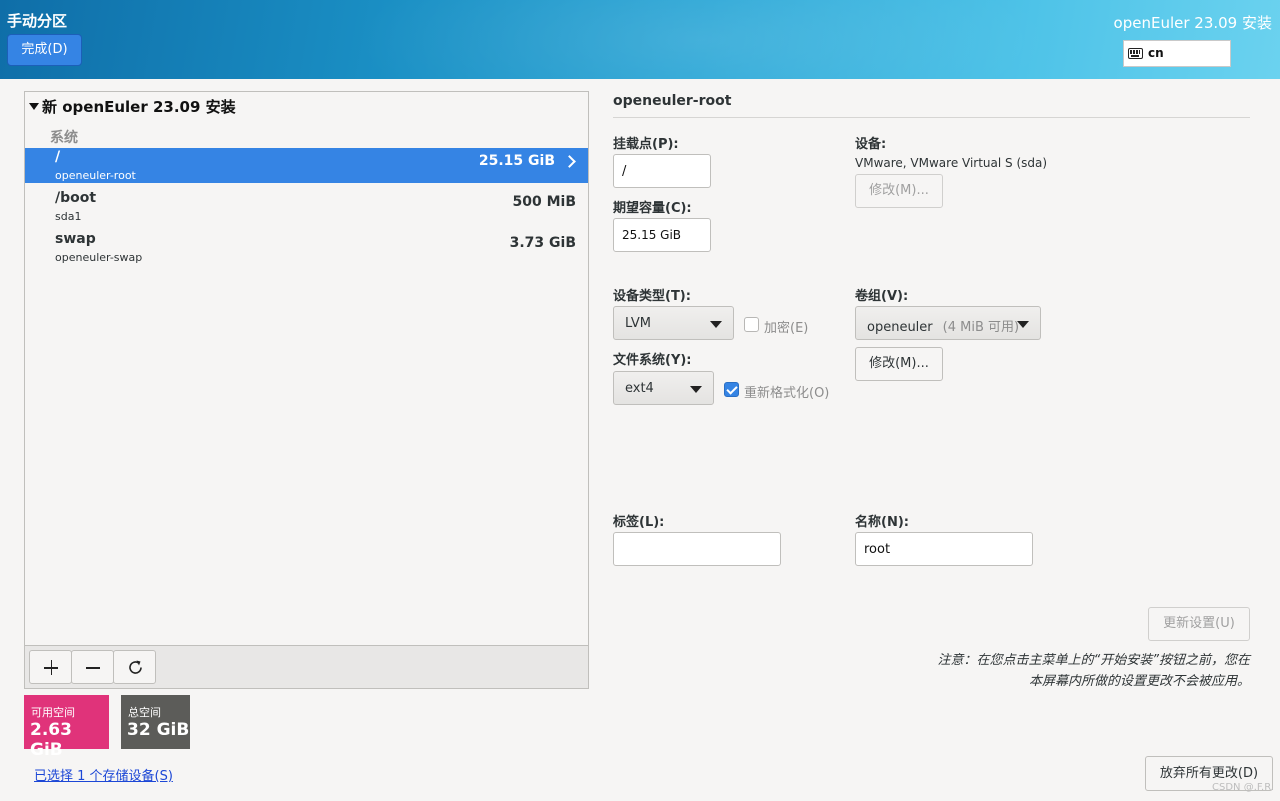 The height and width of the screenshot is (801, 1280). Describe the element at coordinates (731, 389) in the screenshot. I see `reformat-checkbox` at that location.